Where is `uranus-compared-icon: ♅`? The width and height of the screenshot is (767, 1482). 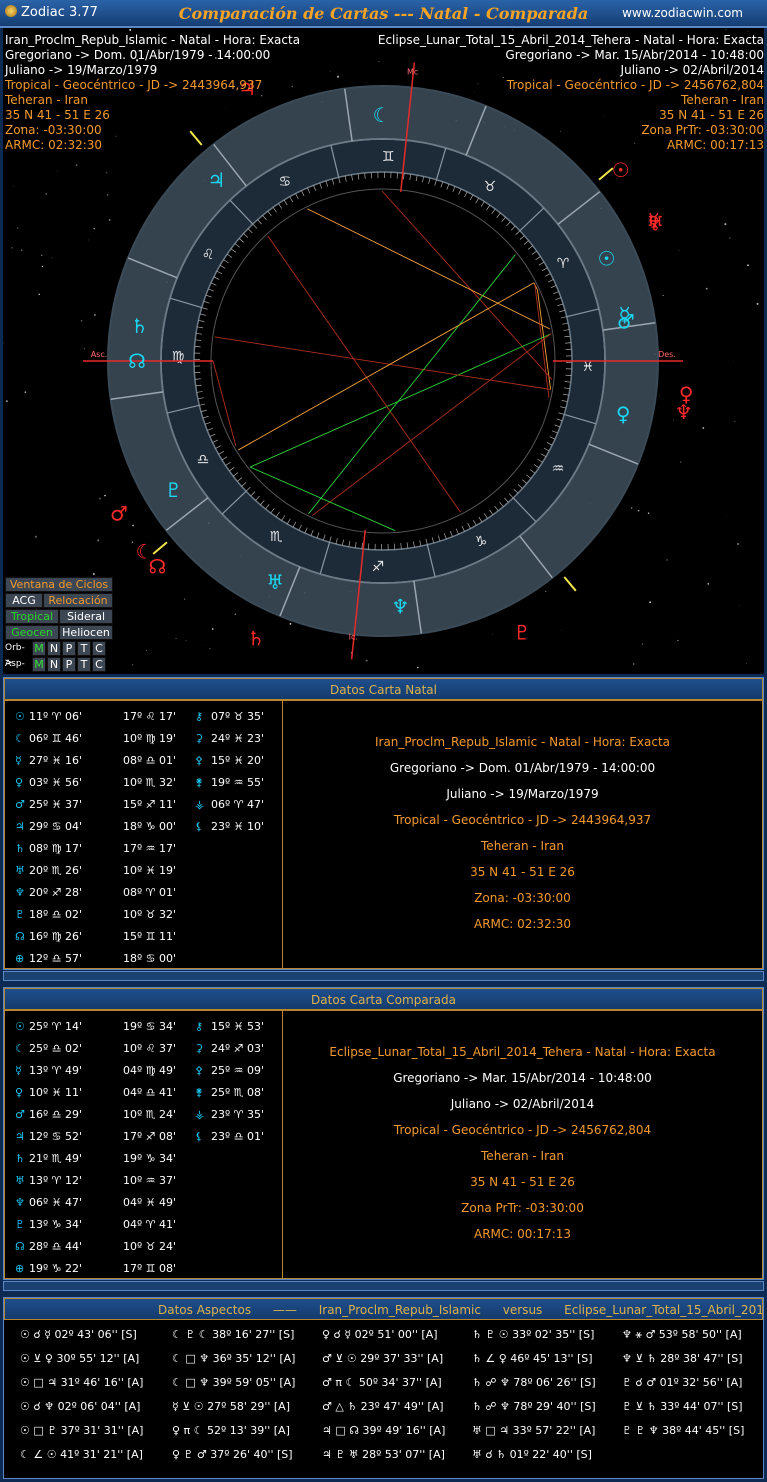
uranus-compared-icon: ♅ is located at coordinates (655, 224).